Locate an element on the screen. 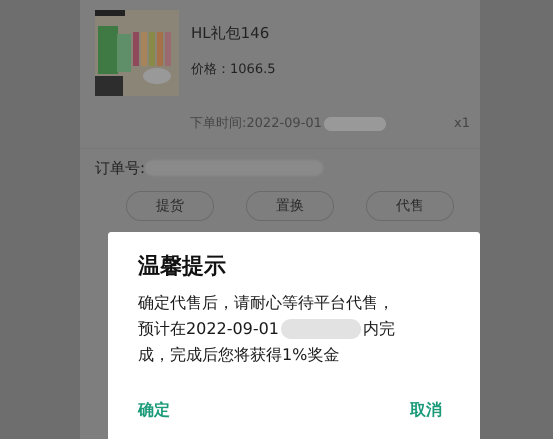  action-button: 置换 is located at coordinates (290, 206).